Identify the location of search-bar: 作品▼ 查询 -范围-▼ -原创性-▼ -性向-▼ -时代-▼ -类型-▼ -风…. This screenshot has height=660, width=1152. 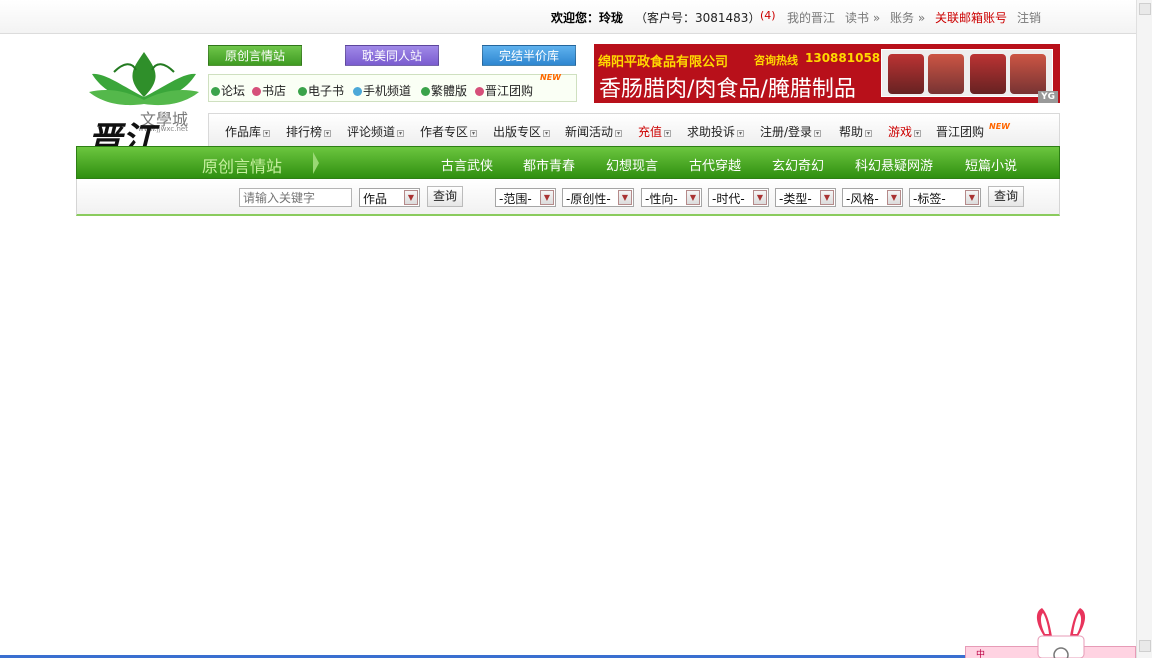
(568, 197).